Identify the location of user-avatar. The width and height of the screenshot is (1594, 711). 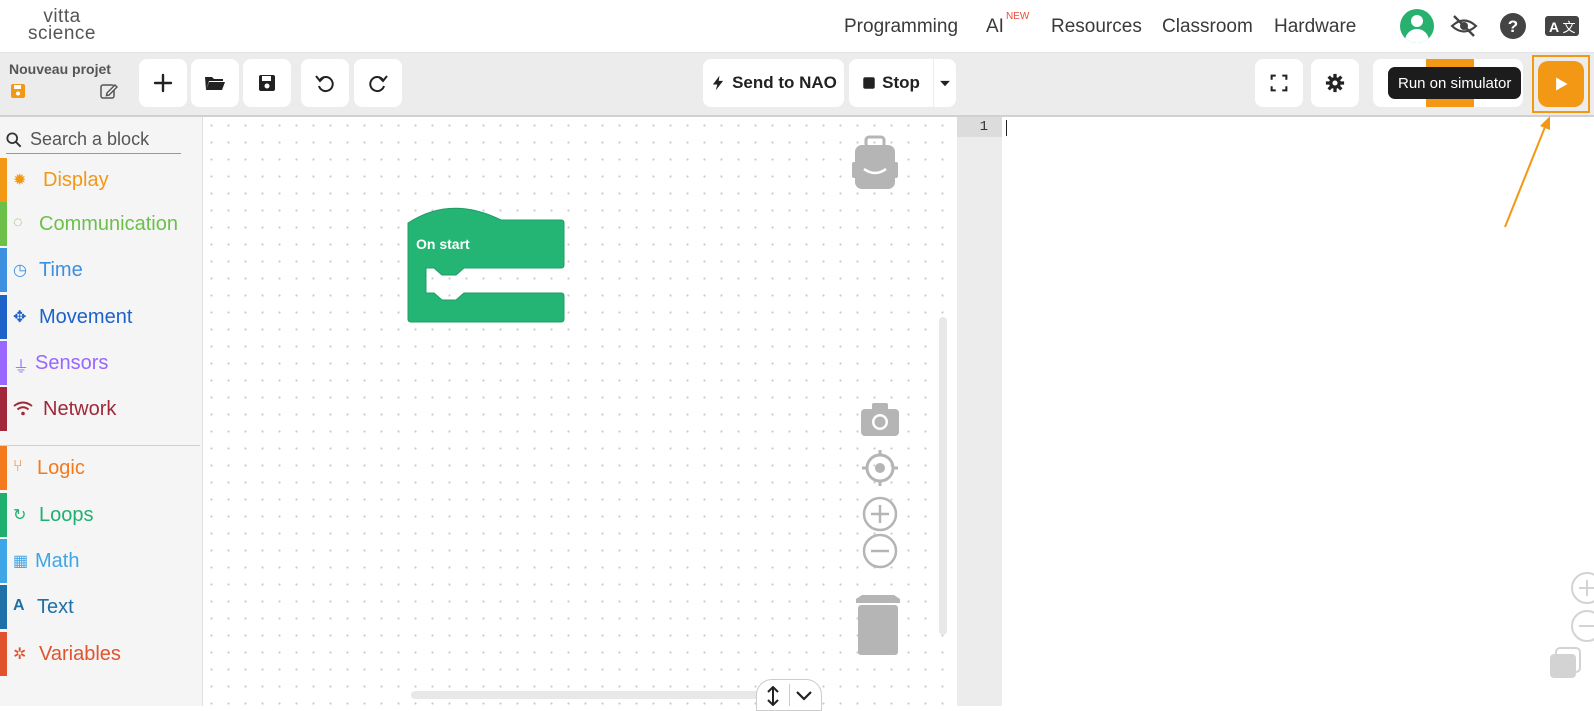
(1417, 26).